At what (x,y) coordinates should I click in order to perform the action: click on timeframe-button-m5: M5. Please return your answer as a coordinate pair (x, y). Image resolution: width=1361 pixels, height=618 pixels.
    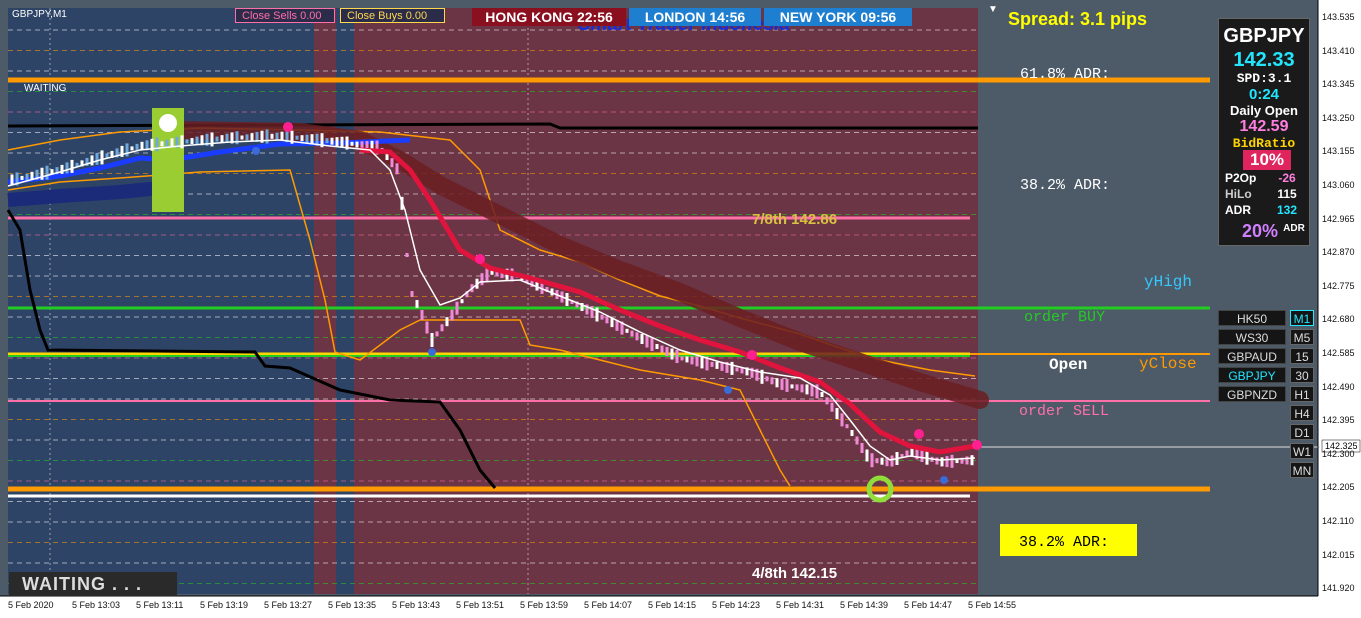
    Looking at the image, I should click on (1302, 337).